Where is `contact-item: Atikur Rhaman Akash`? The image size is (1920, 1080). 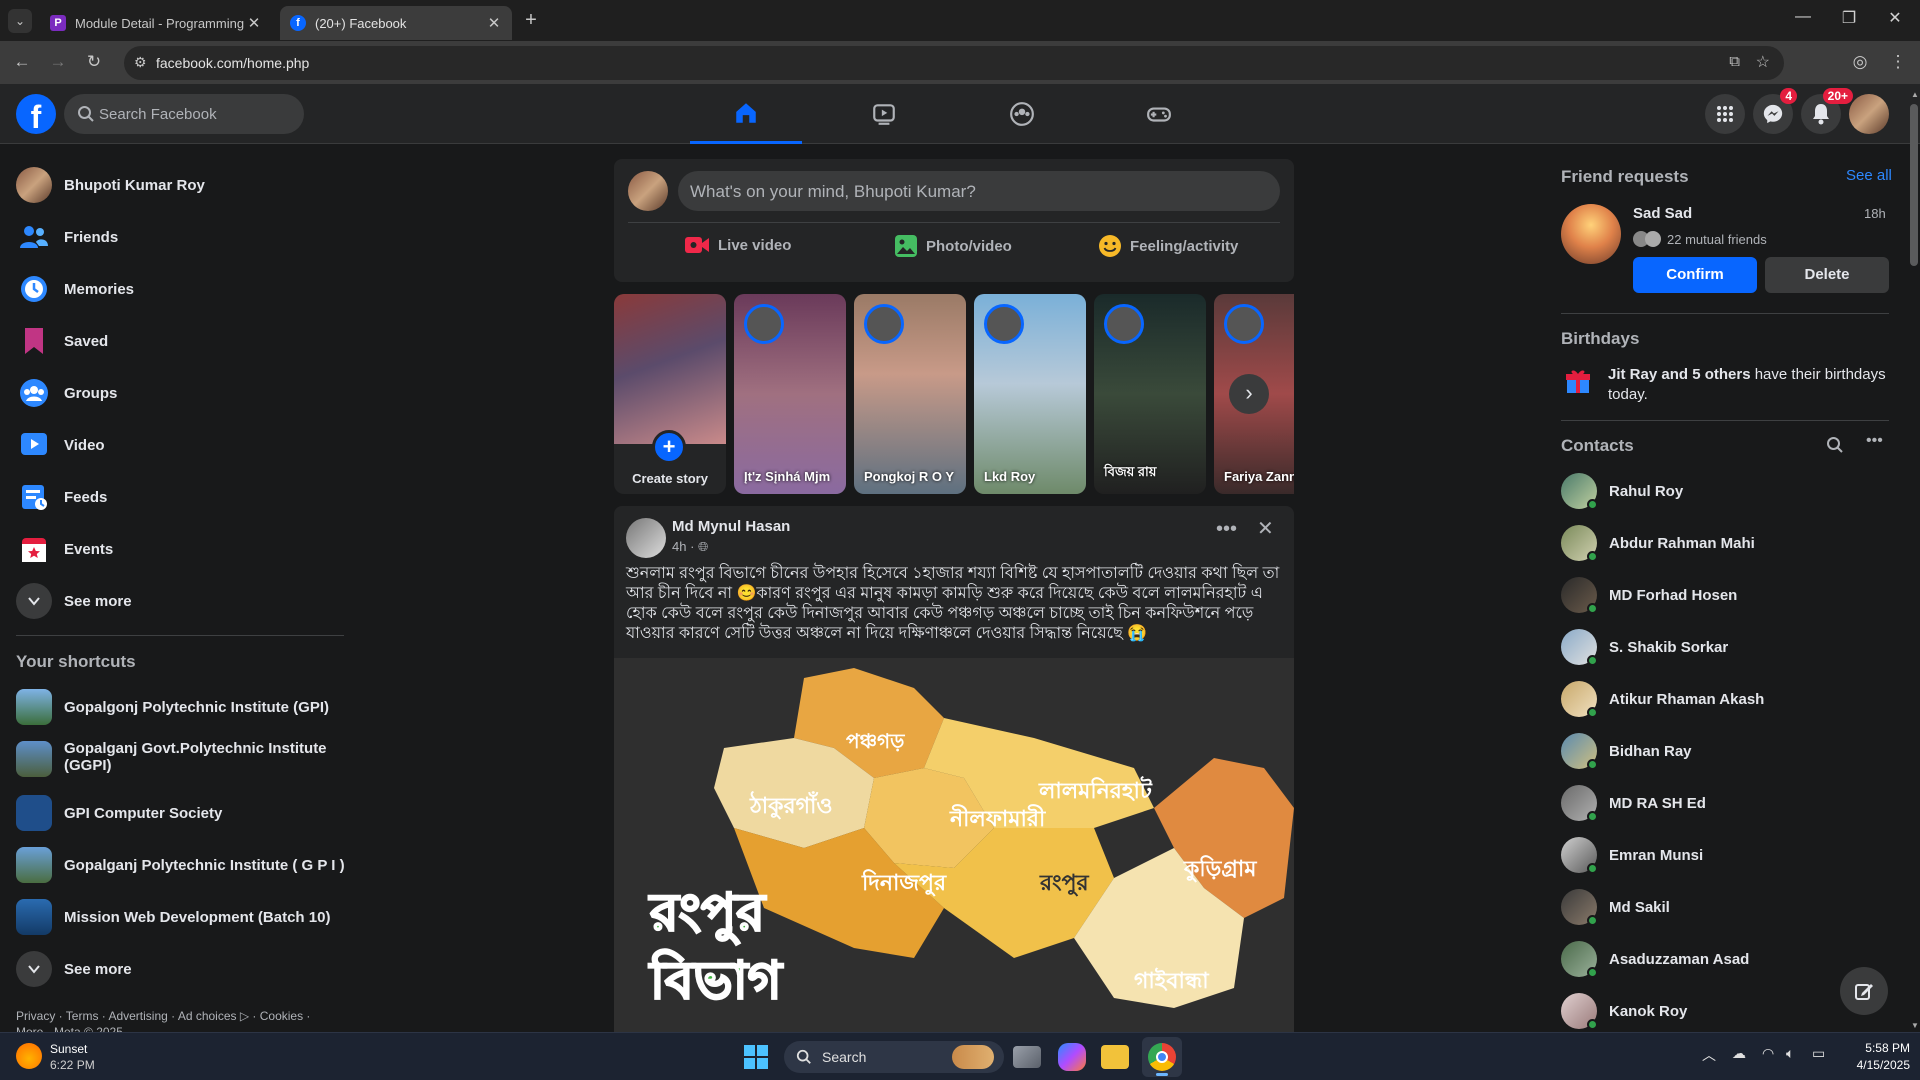 contact-item: Atikur Rhaman Akash is located at coordinates (1723, 699).